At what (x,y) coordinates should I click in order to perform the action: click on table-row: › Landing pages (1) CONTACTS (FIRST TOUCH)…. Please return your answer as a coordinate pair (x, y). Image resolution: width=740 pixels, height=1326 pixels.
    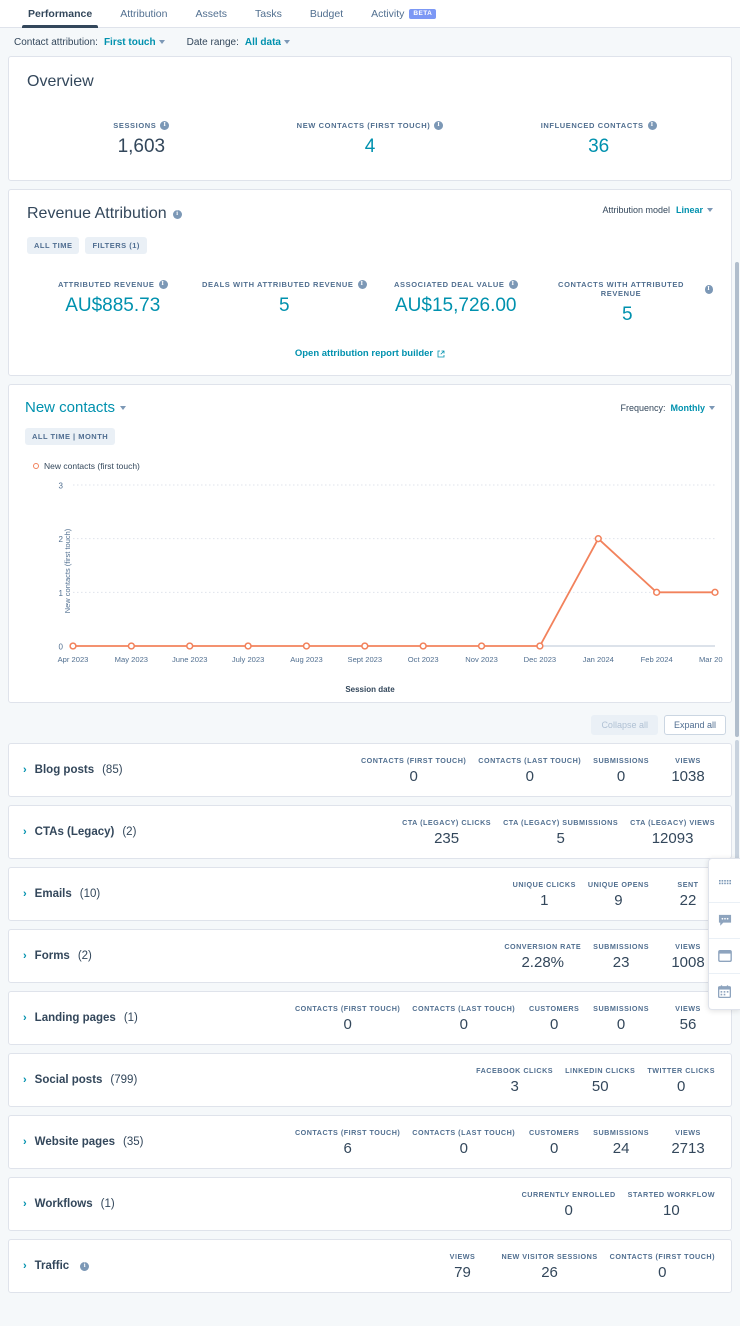
    Looking at the image, I should click on (370, 1018).